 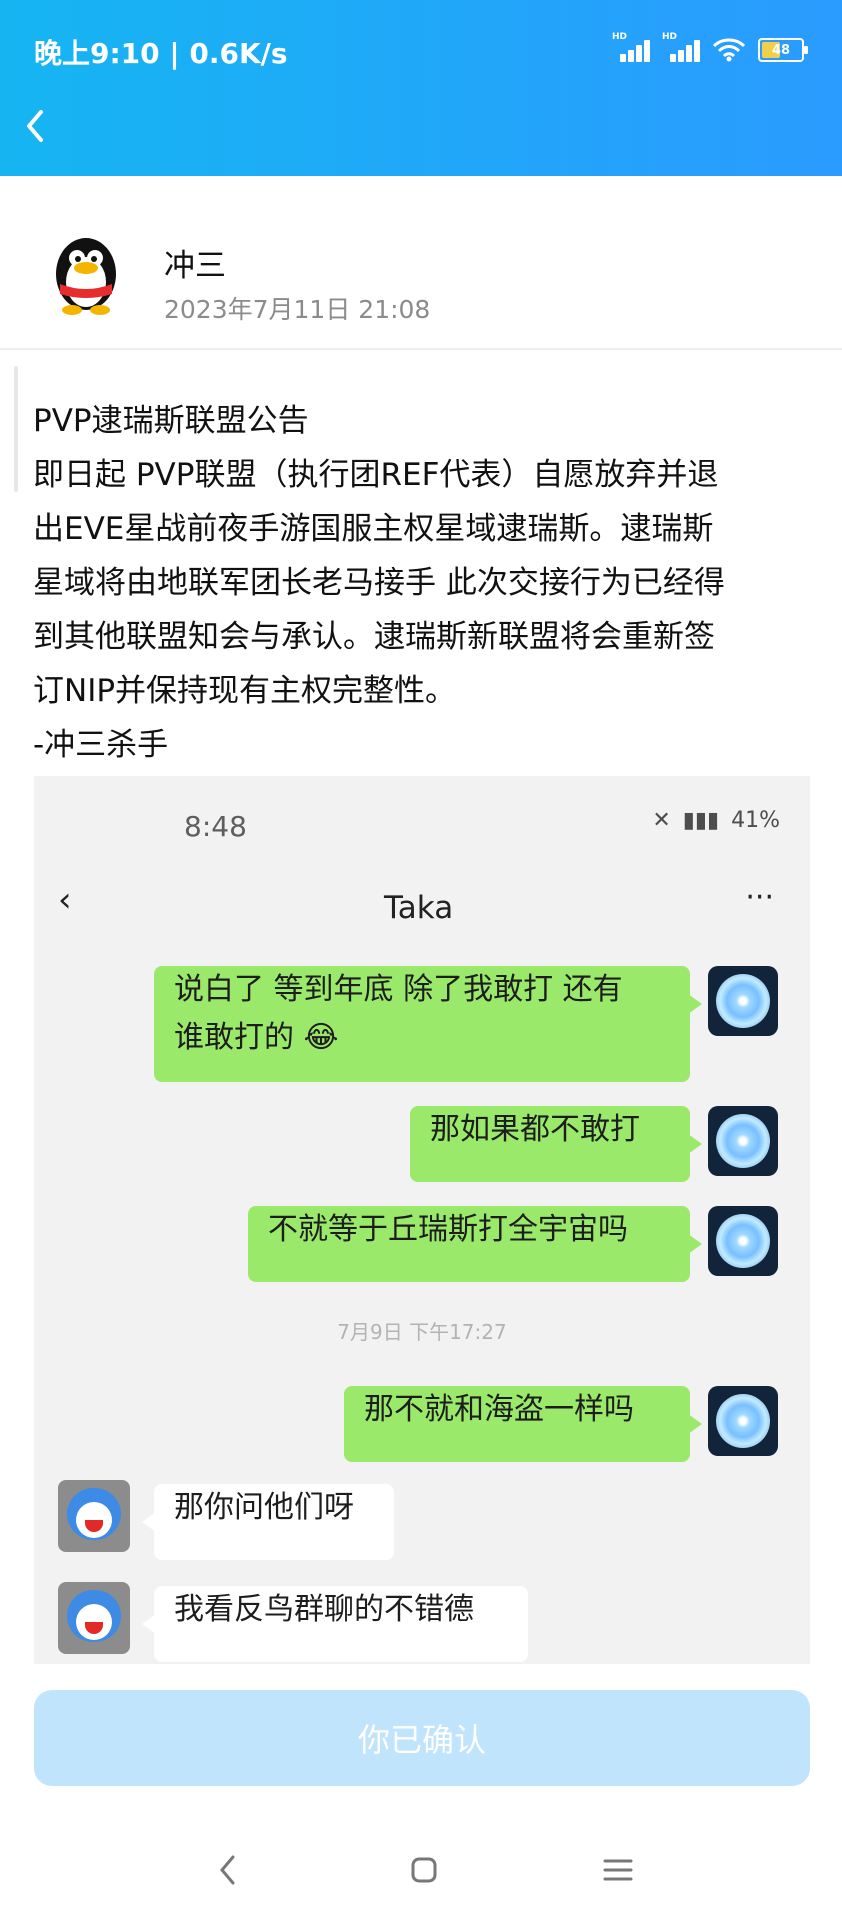 I want to click on embedded-status-time: 8:48, so click(x=215, y=826).